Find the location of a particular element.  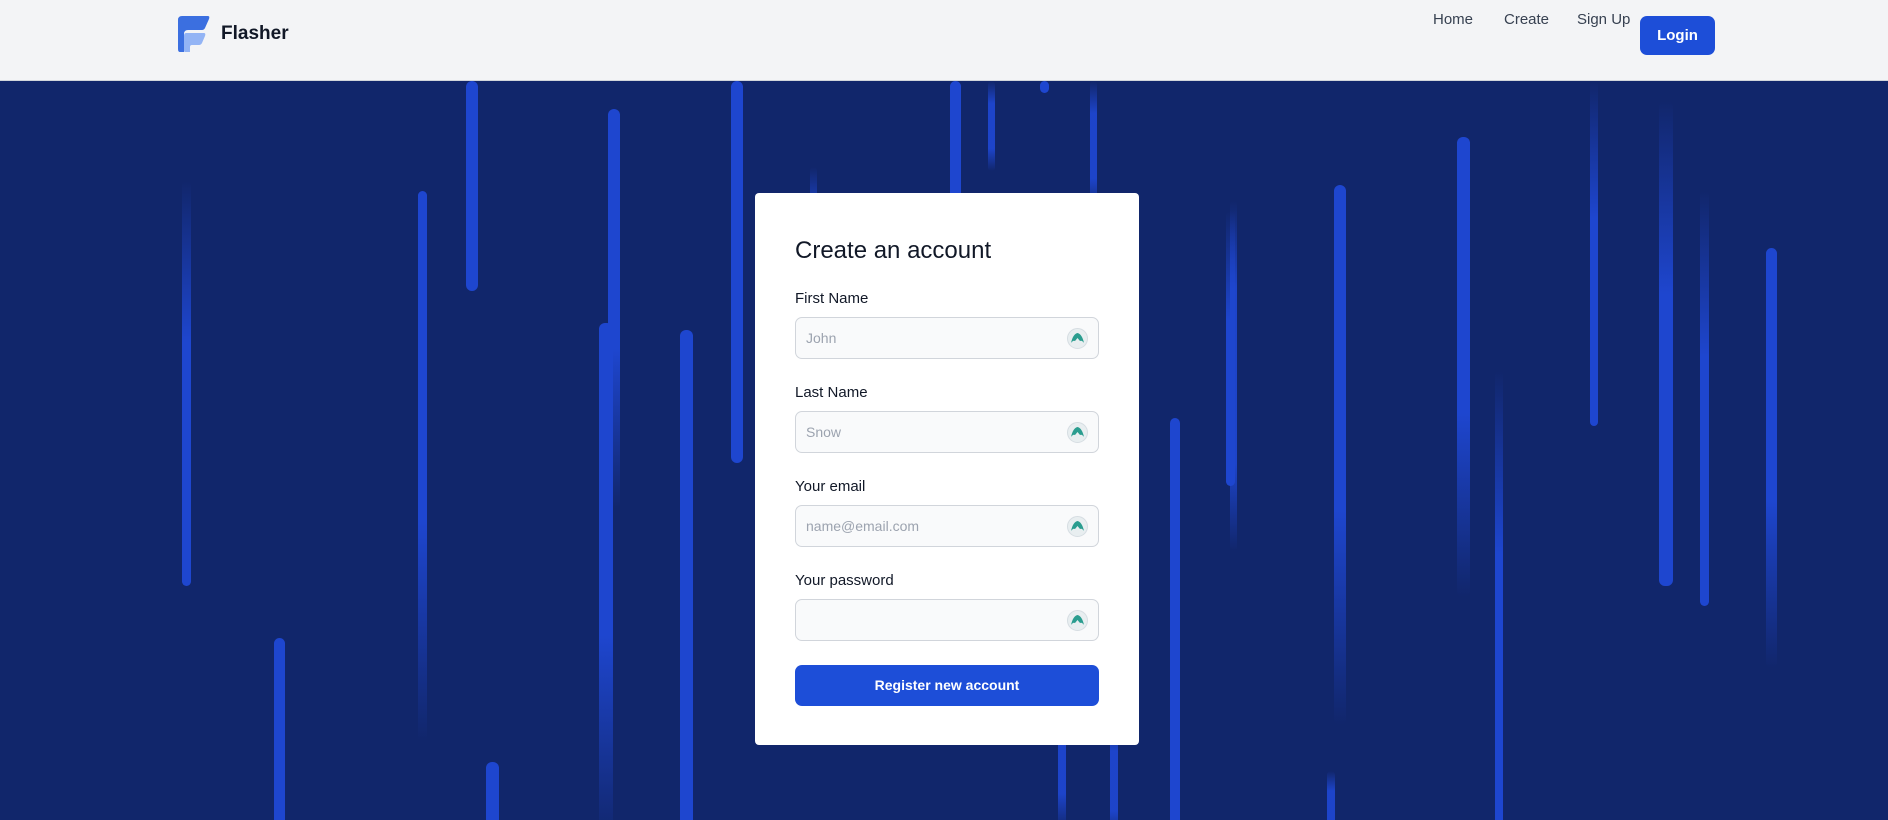

form-title: Create an account is located at coordinates (893, 250).